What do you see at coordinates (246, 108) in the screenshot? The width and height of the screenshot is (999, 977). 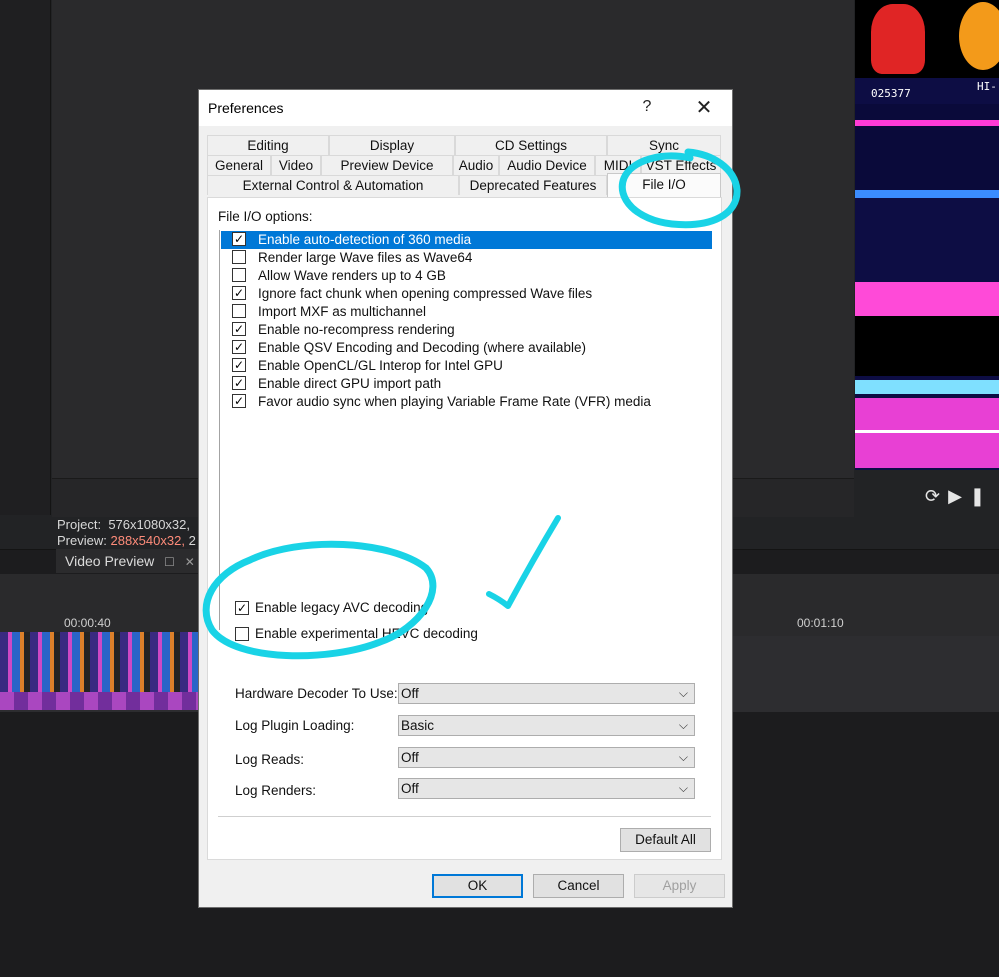 I see `dialog-title: Preferences` at bounding box center [246, 108].